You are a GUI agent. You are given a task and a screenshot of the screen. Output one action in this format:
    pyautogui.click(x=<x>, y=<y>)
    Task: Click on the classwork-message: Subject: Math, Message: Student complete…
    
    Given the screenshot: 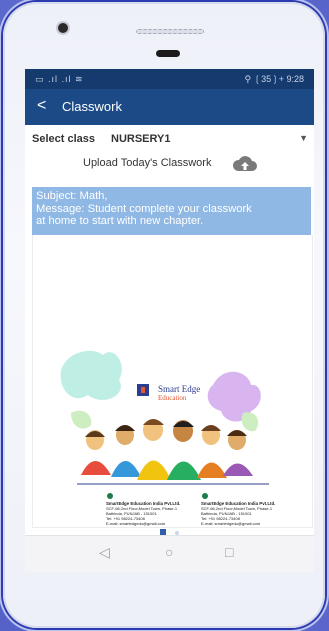 What is the action you would take?
    pyautogui.click(x=171, y=211)
    